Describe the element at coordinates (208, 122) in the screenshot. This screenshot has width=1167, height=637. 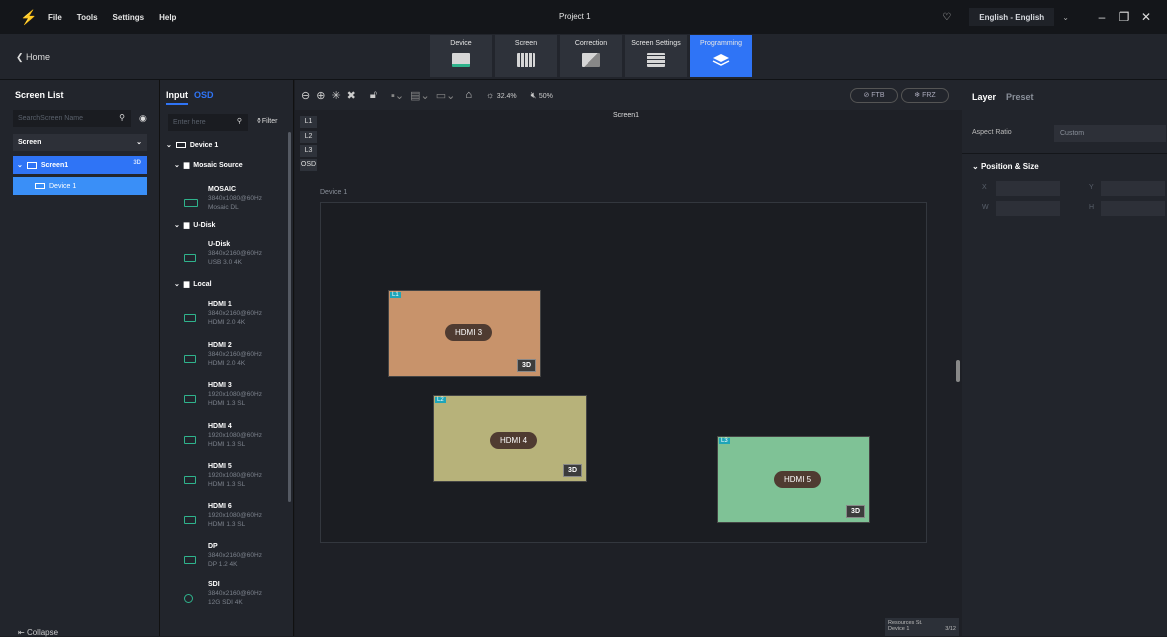
I see `input-search-input: Enter here ⚲` at that location.